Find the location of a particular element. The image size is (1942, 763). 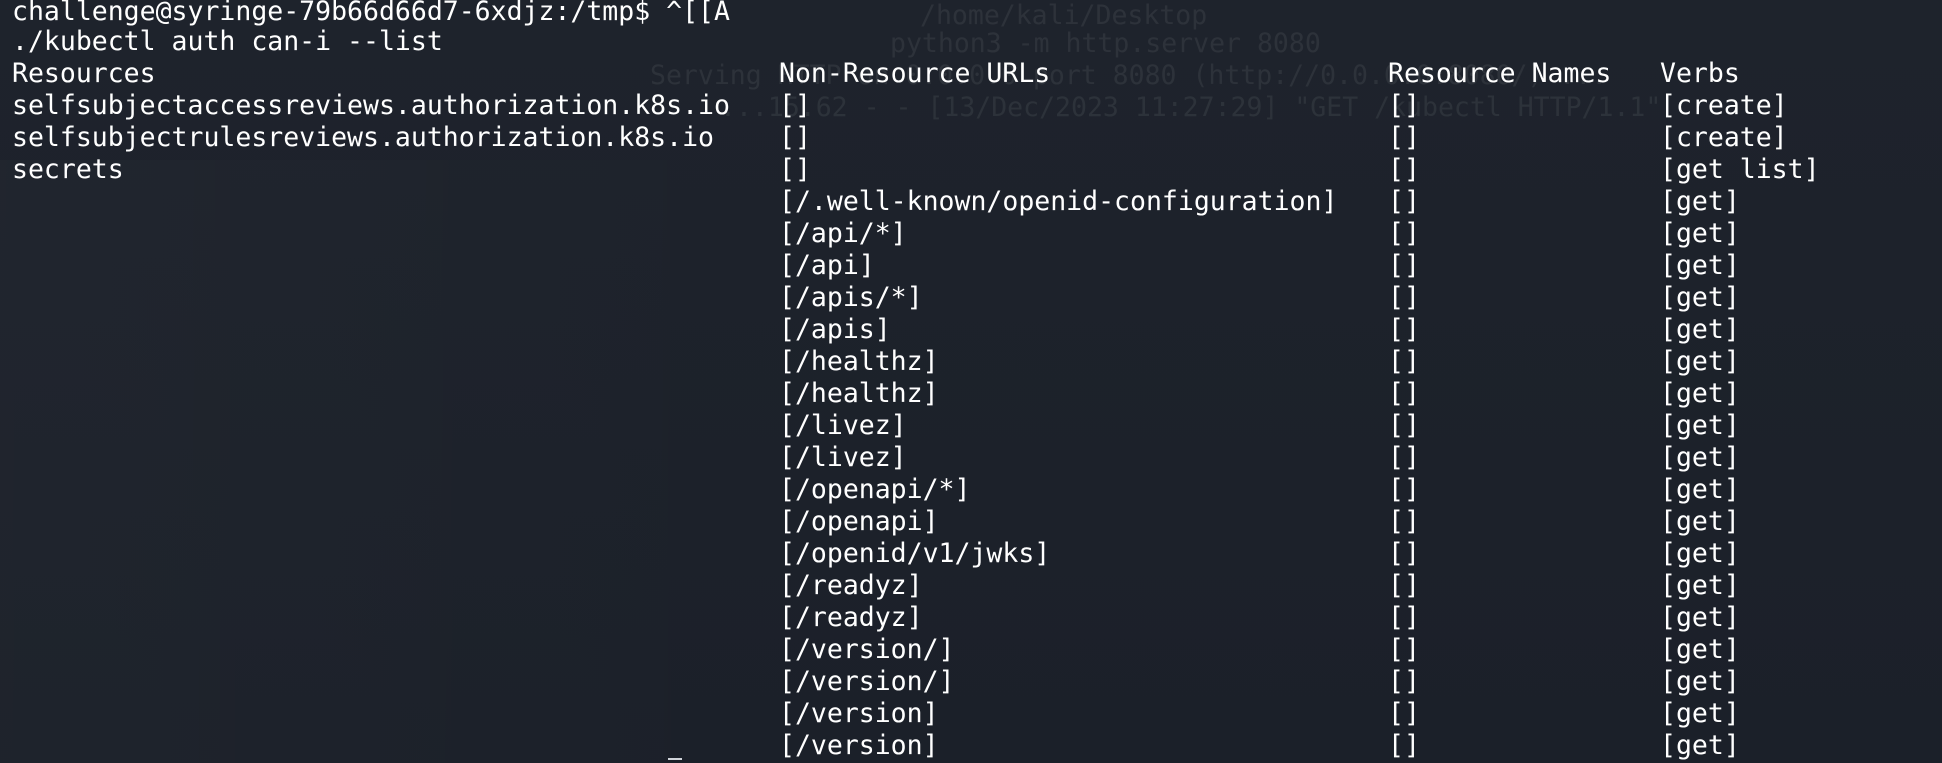

table-row: [/openapi] [] [get] is located at coordinates (971, 522).